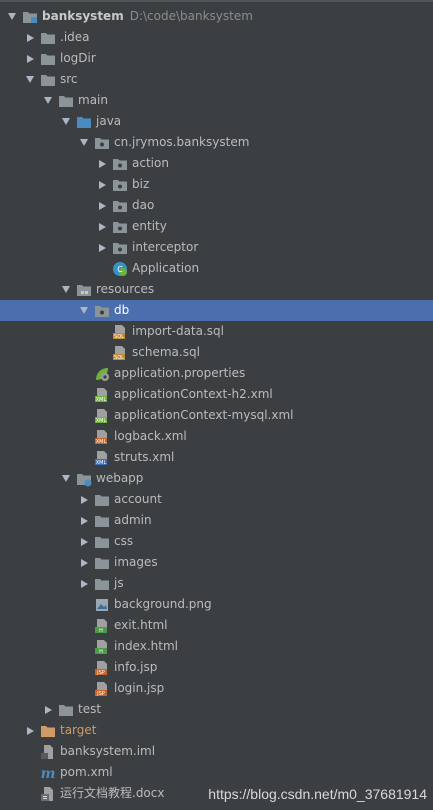 This screenshot has width=433, height=810. Describe the element at coordinates (216, 121) in the screenshot. I see `tree-item-java: java` at that location.